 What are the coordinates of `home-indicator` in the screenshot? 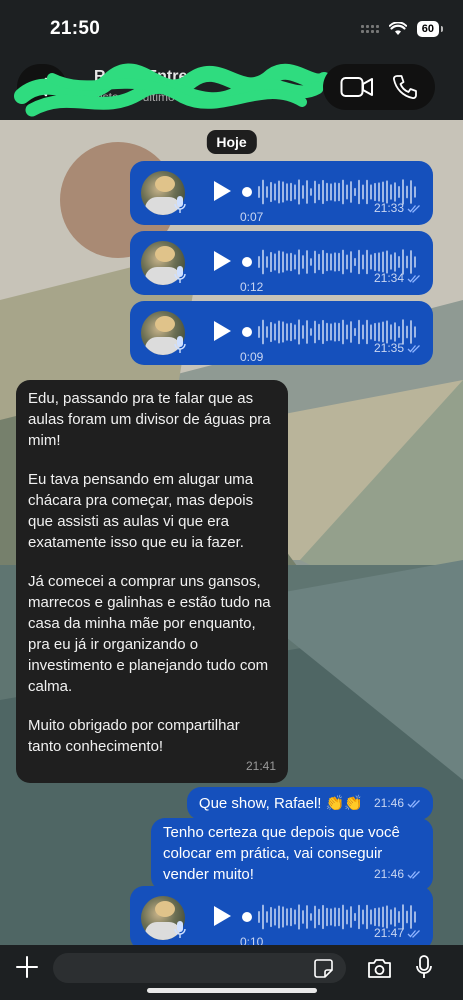 It's located at (232, 990).